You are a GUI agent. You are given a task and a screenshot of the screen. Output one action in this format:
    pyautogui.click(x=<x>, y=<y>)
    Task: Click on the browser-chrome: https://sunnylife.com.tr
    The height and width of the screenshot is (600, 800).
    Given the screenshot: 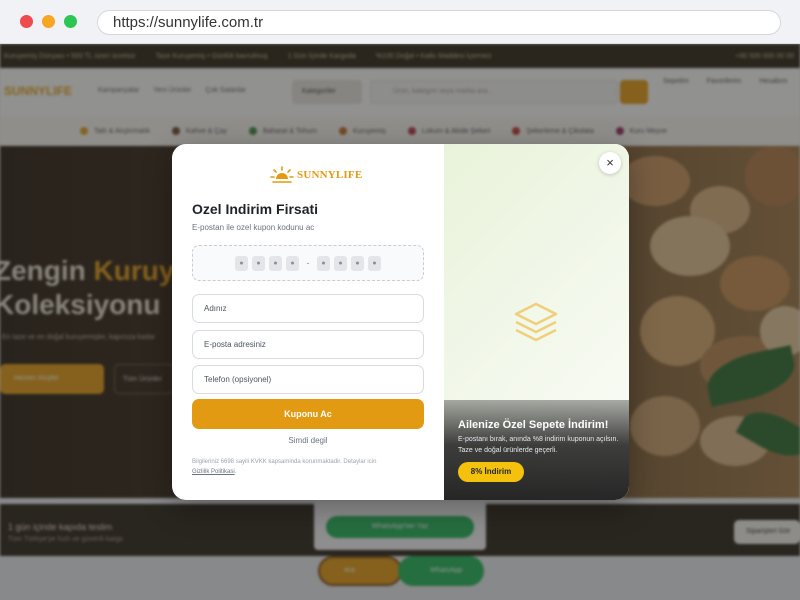 What is the action you would take?
    pyautogui.click(x=400, y=22)
    